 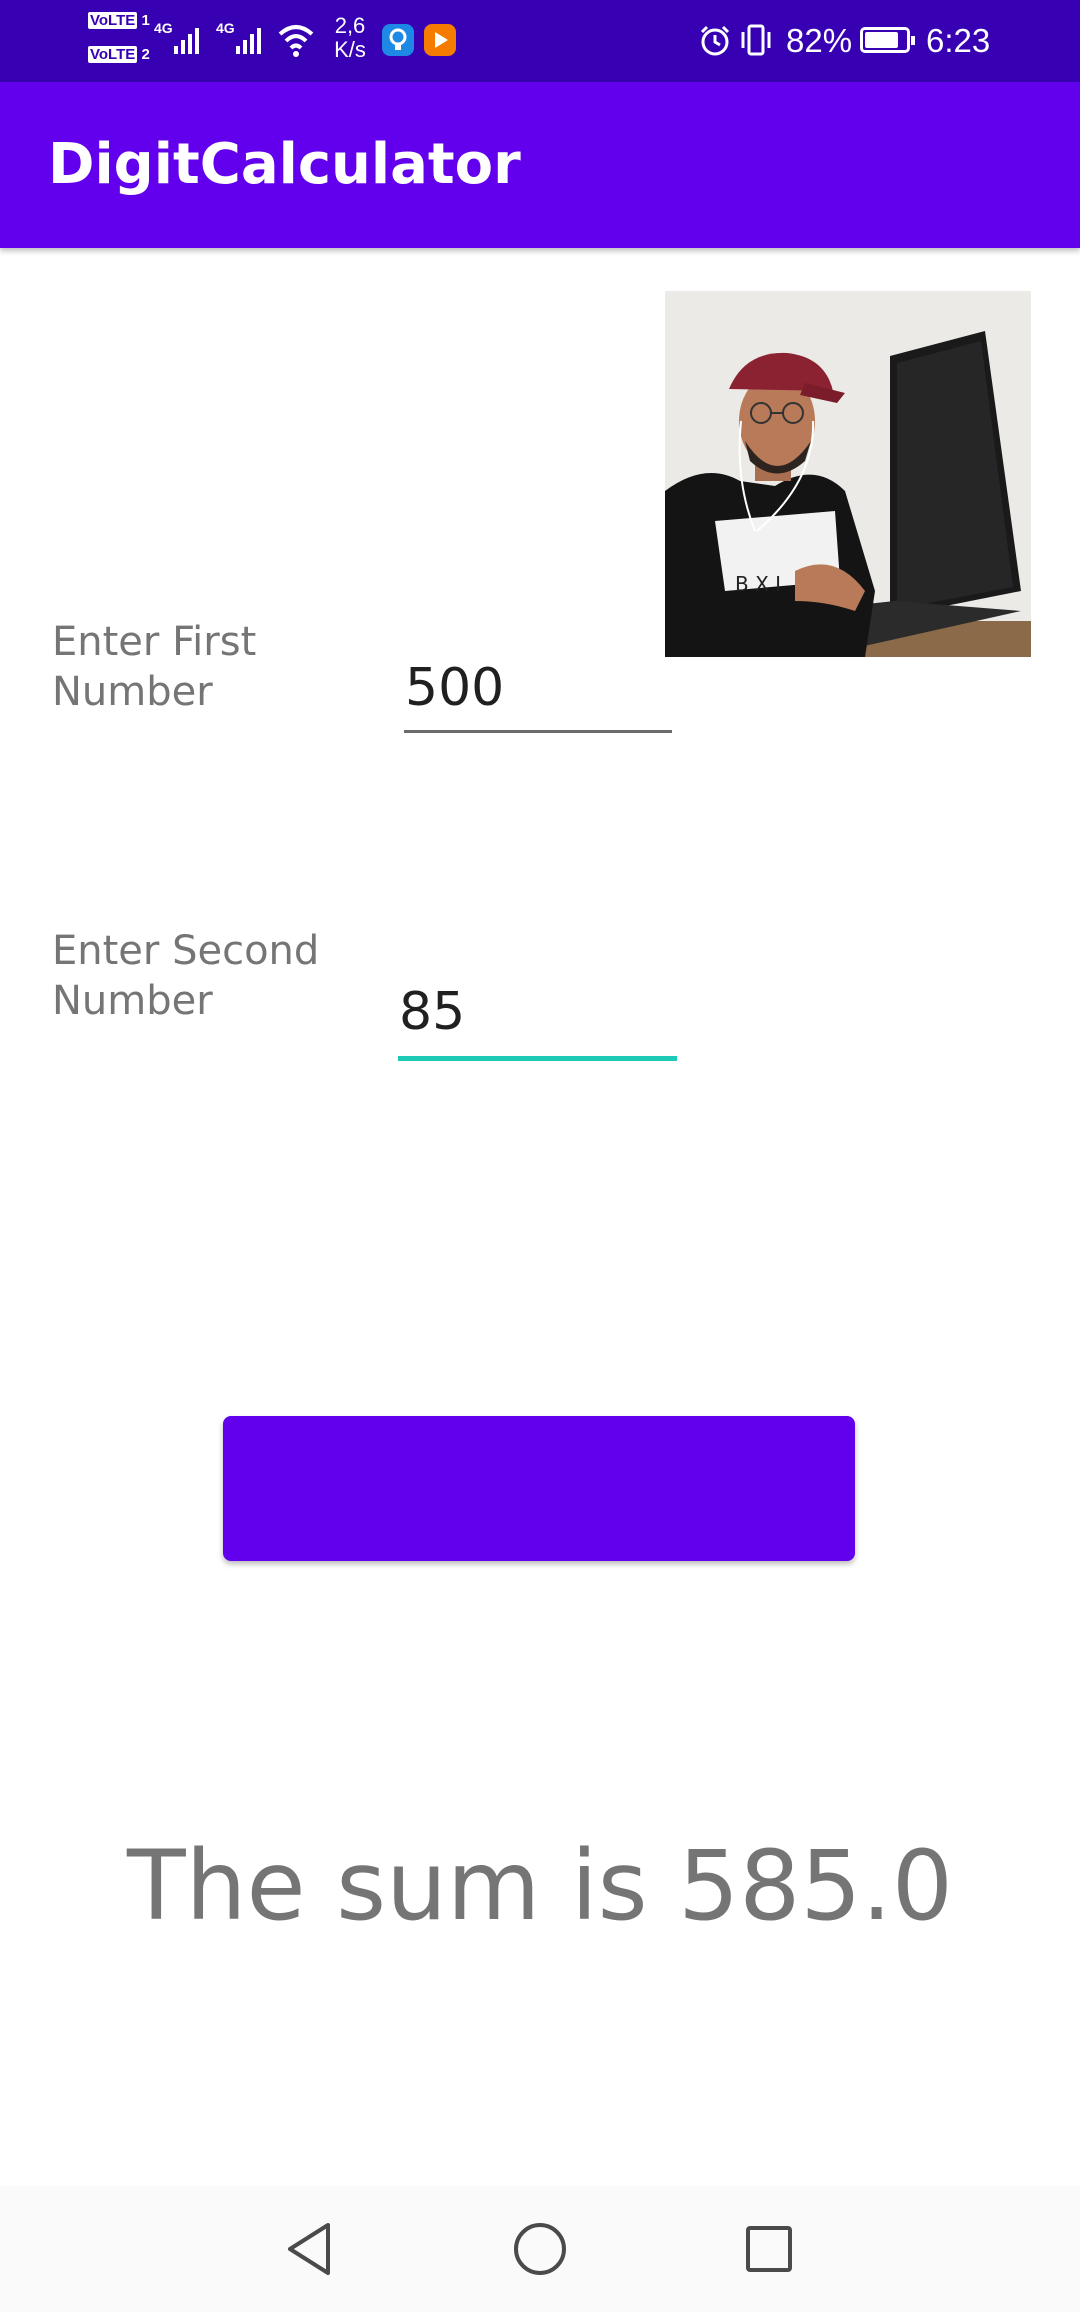 What do you see at coordinates (538, 731) in the screenshot?
I see `first-number-underline` at bounding box center [538, 731].